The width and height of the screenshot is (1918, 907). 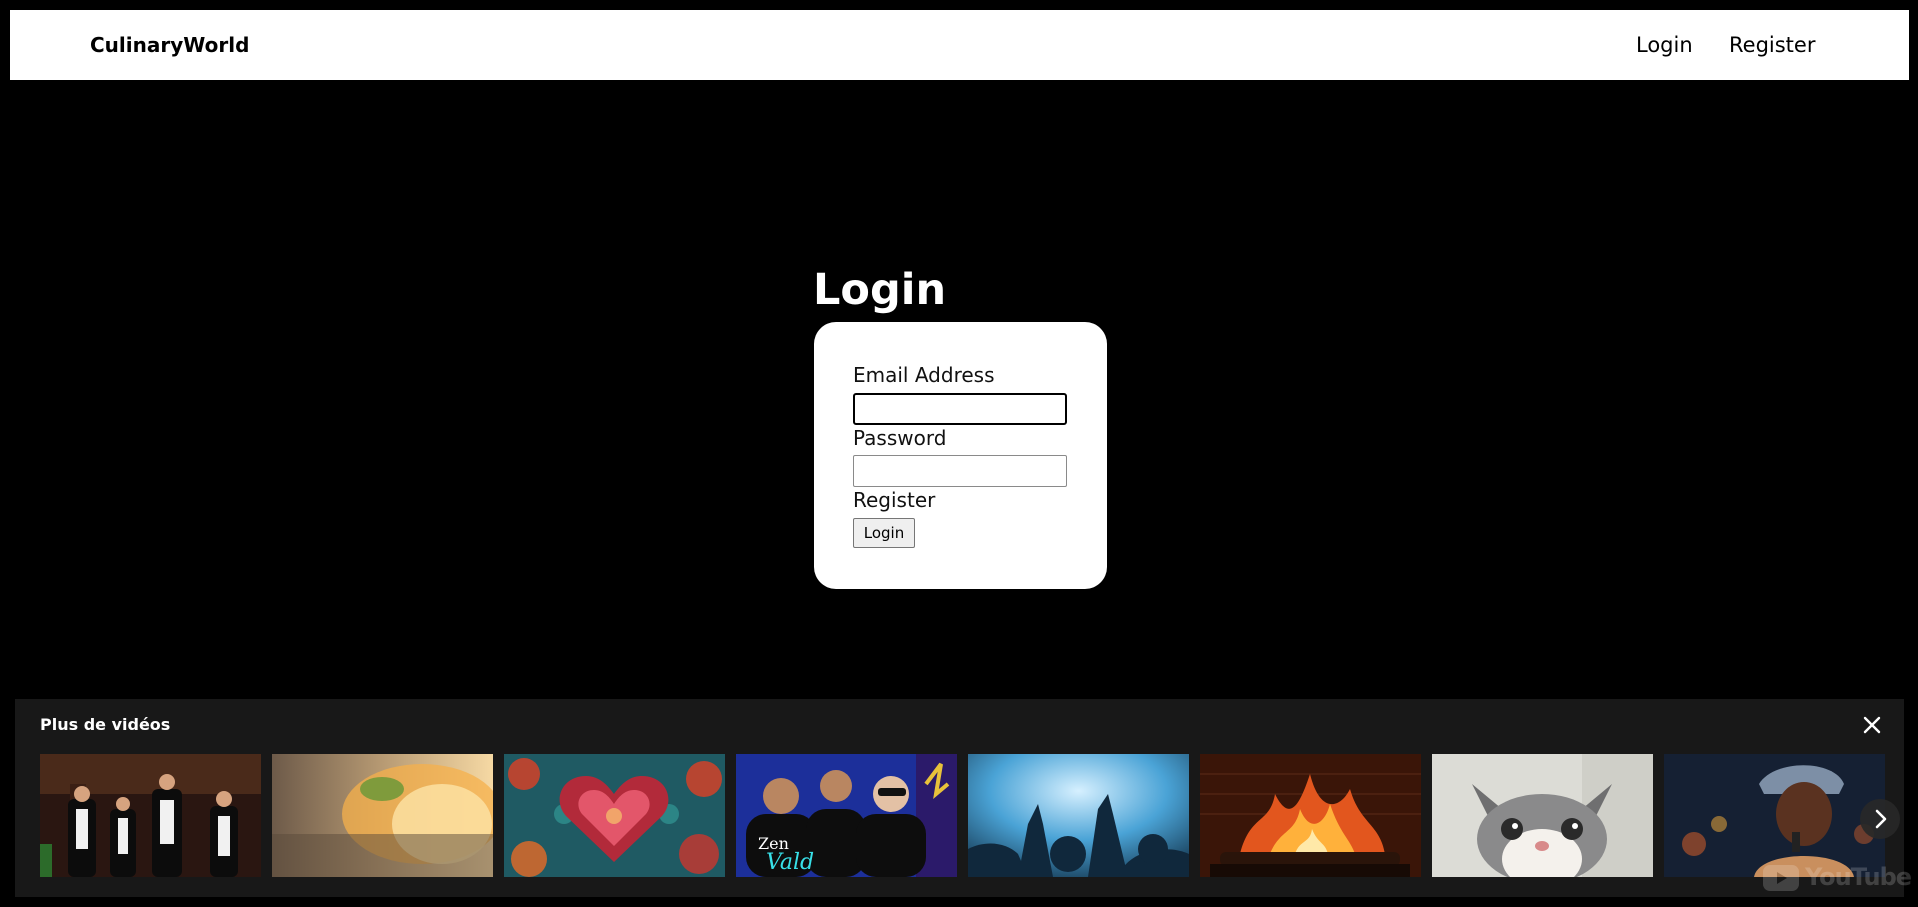 I want to click on close-icon, so click(x=1872, y=725).